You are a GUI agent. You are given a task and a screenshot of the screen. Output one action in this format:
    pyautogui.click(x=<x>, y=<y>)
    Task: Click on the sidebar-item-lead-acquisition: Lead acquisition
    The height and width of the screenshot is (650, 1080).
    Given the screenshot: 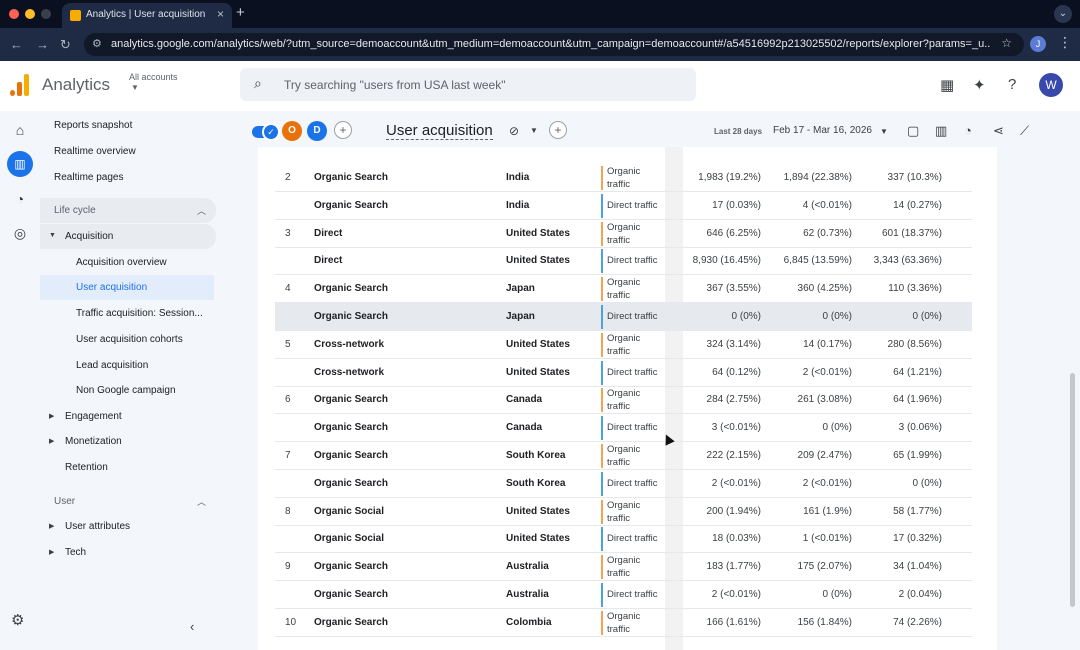 What is the action you would take?
    pyautogui.click(x=112, y=365)
    